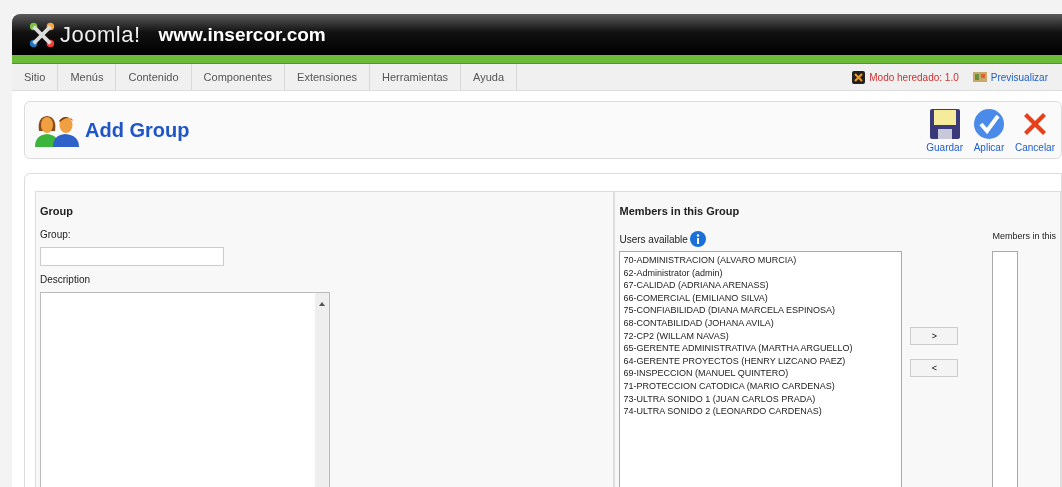  I want to click on field-label: Members in this, so click(1024, 237).